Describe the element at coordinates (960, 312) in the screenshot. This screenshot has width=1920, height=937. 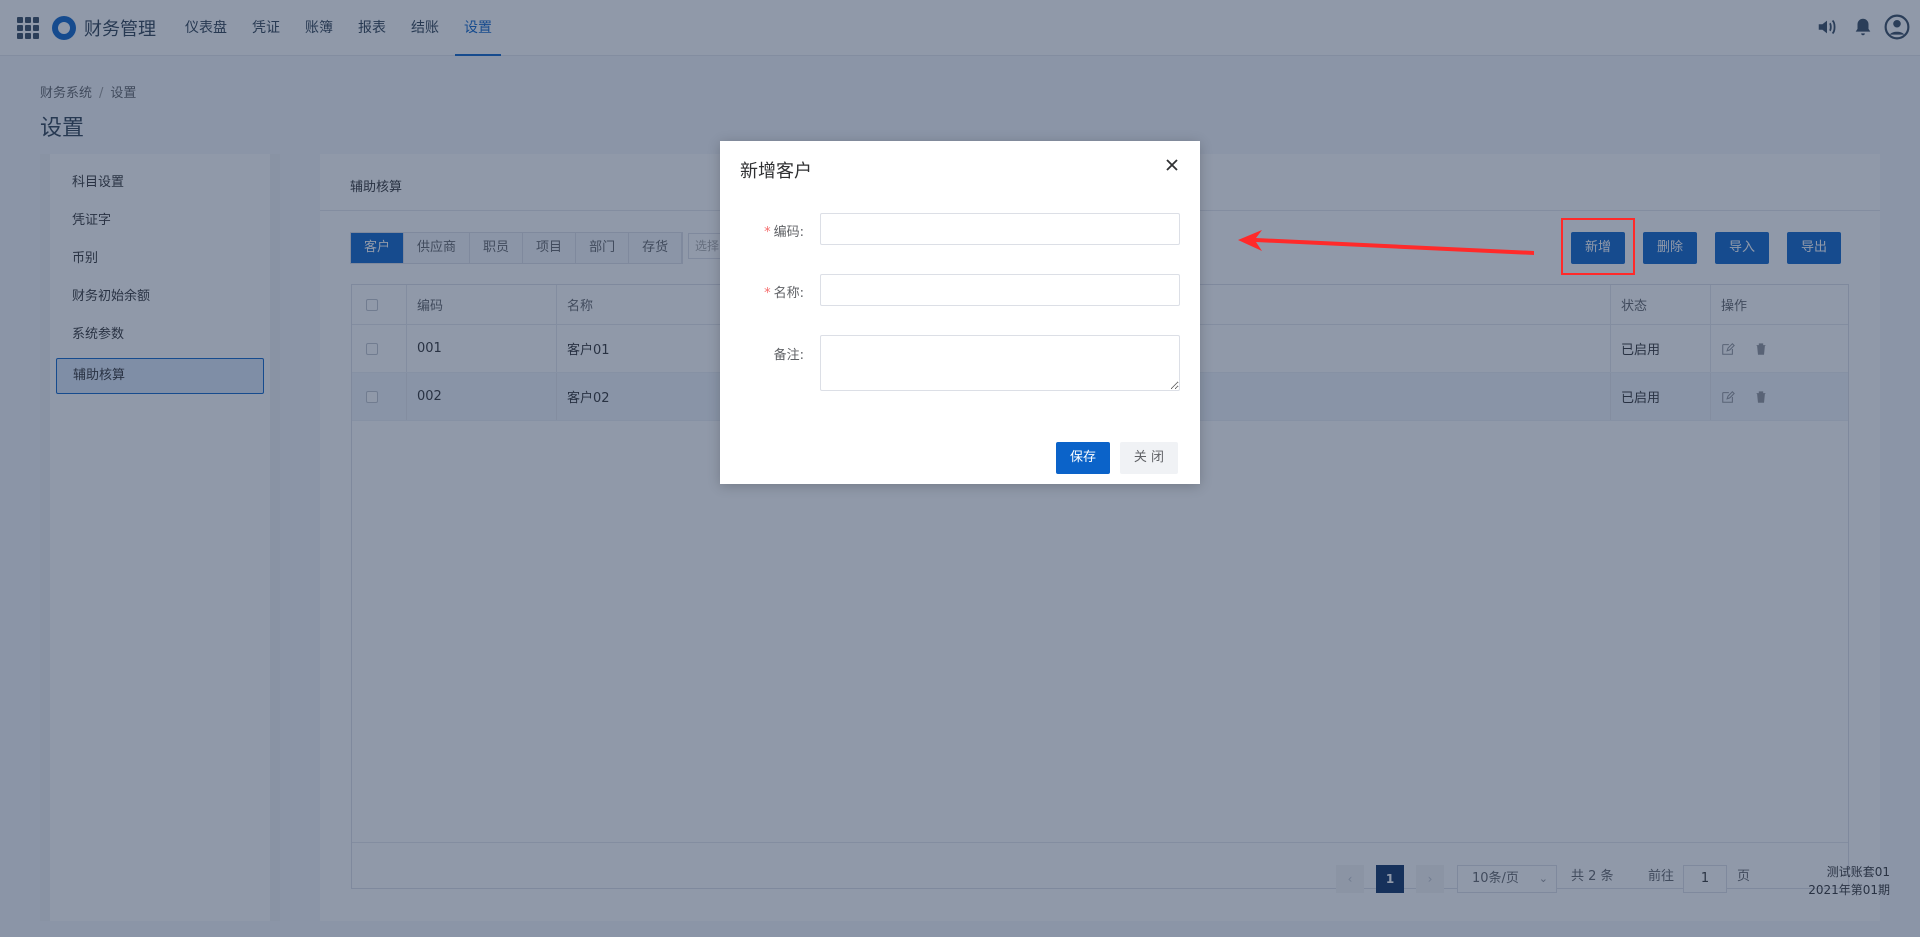
I see `add-customer-dialog: 新增客户 * 编码: * 名称: 备注: 保存 关 闭` at that location.